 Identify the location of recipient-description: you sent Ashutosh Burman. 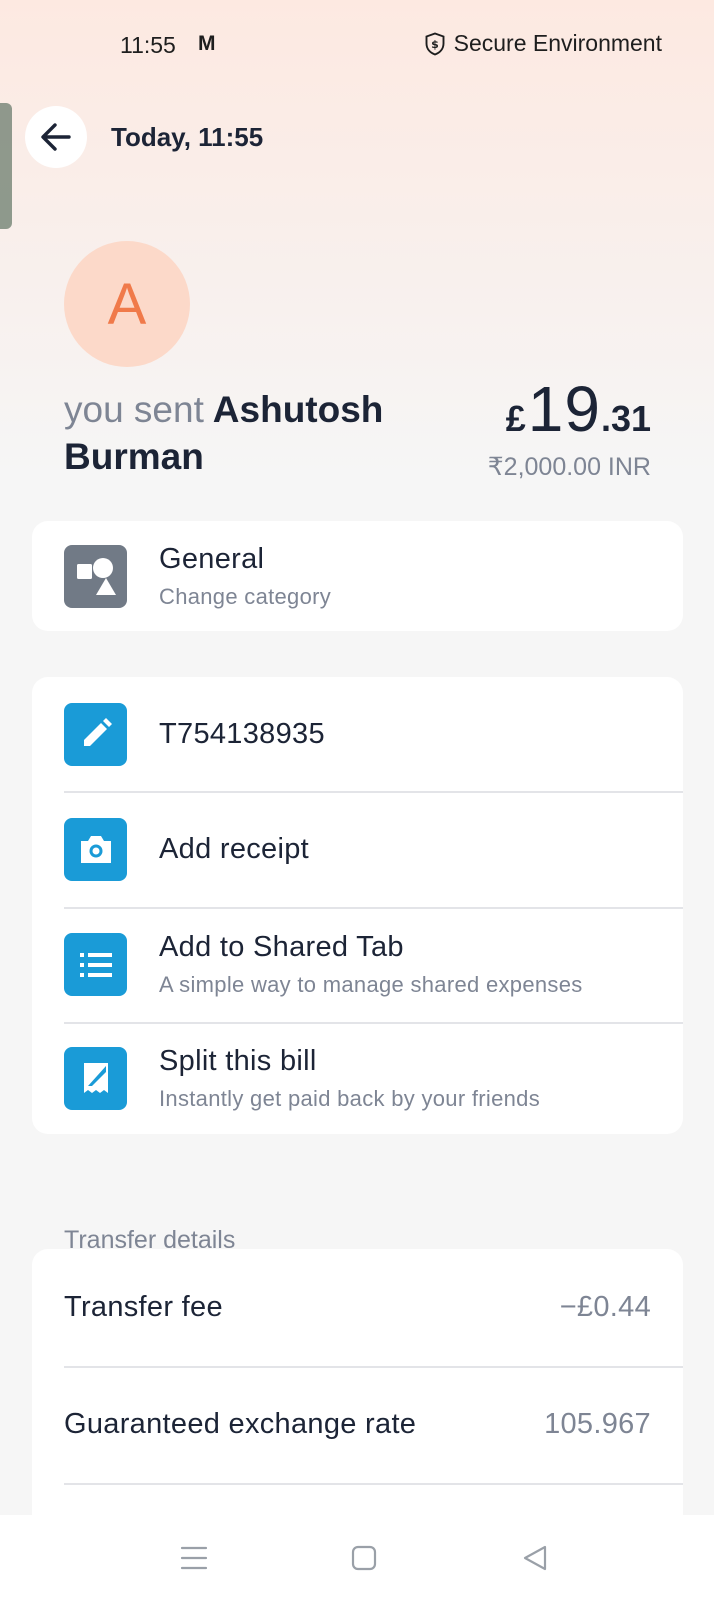
(244, 433).